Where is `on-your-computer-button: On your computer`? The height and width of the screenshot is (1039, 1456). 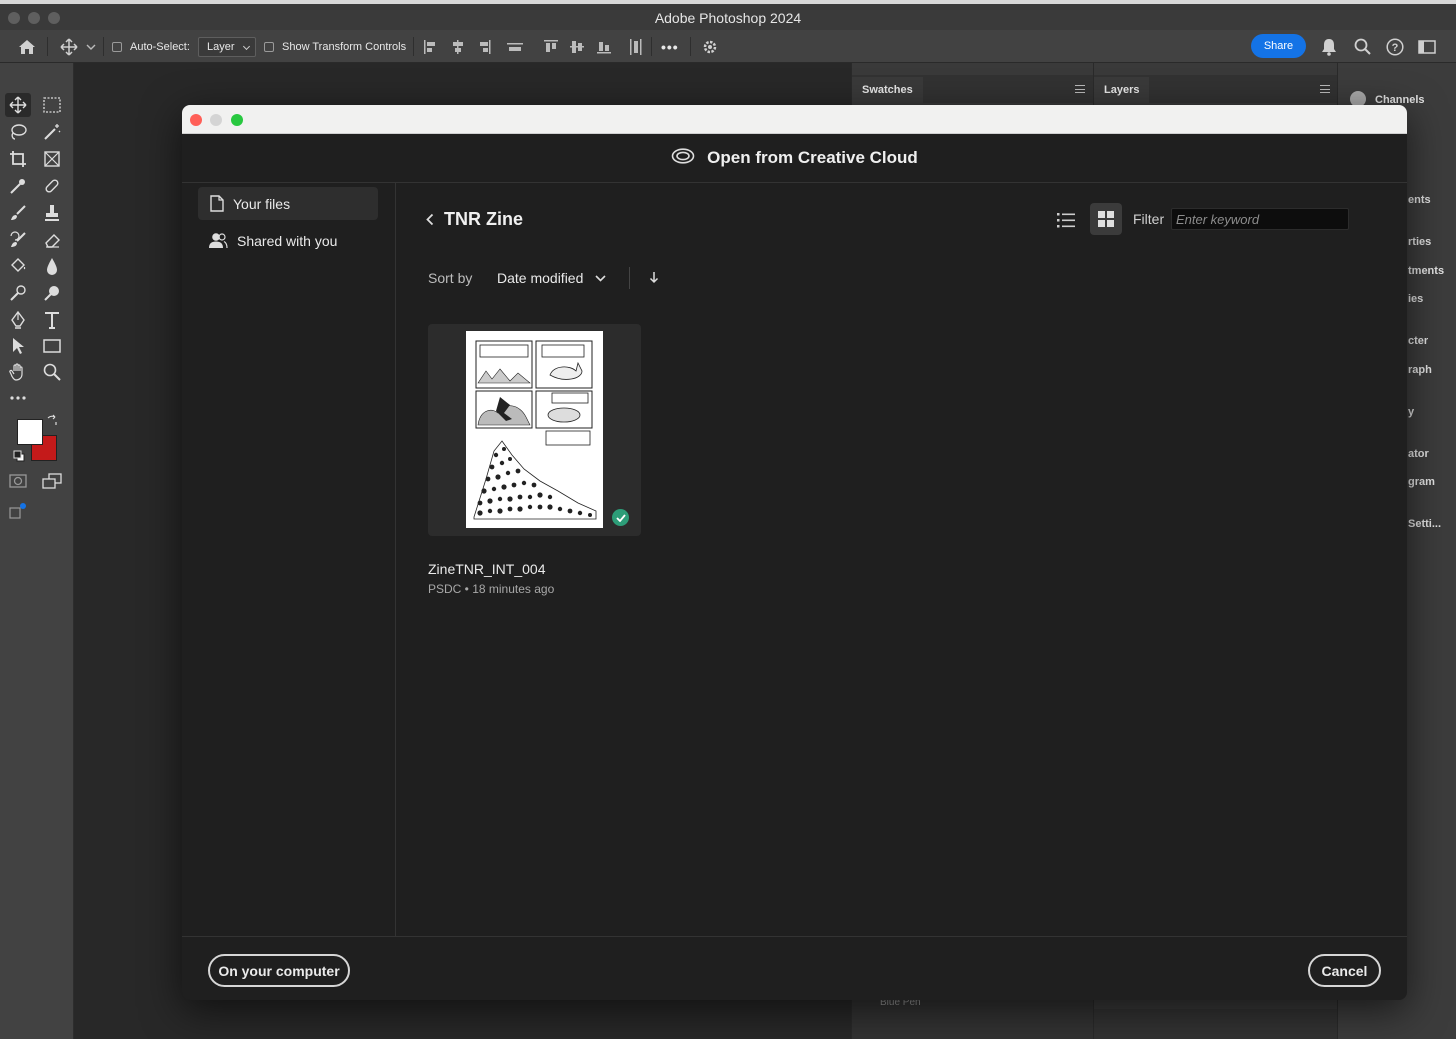 on-your-computer-button: On your computer is located at coordinates (279, 970).